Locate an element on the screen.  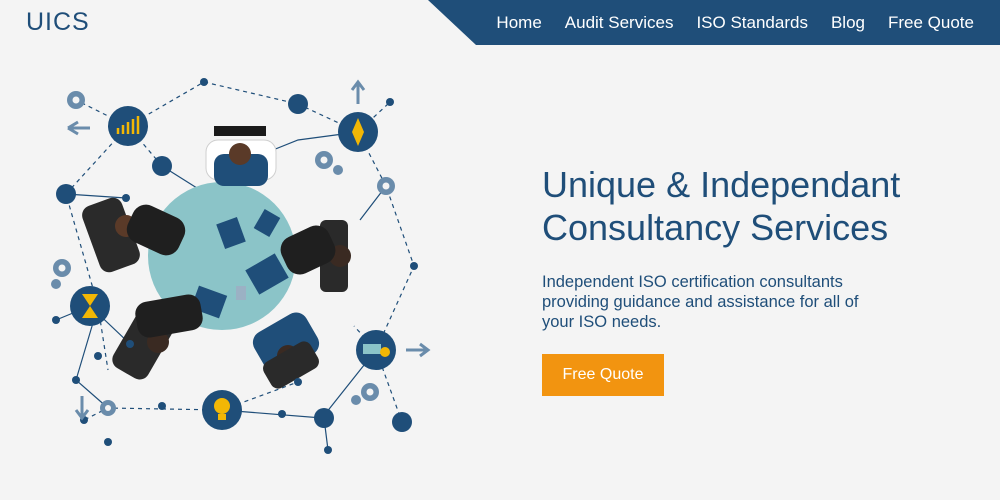
nav-blog: Blog is located at coordinates (847, 23).